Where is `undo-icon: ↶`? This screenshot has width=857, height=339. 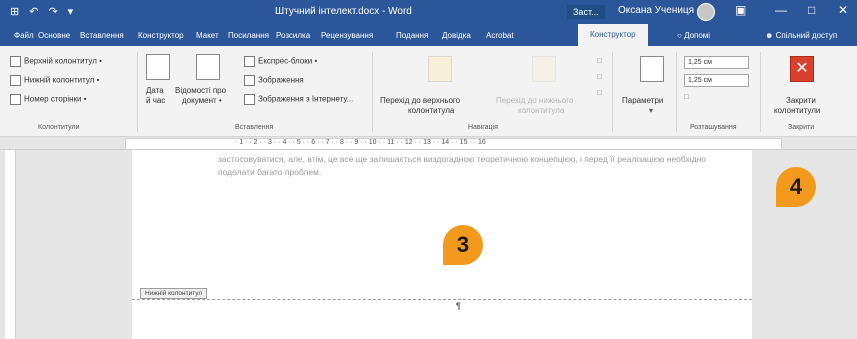
undo-icon: ↶ is located at coordinates (33, 11).